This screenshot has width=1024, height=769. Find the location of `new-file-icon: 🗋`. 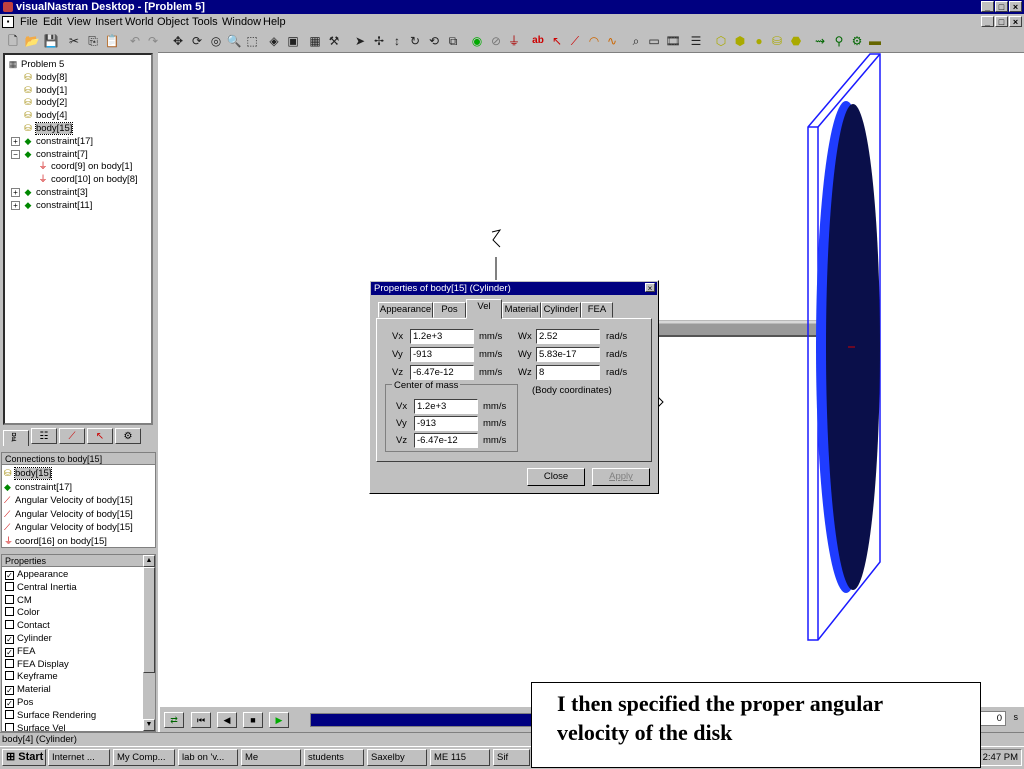

new-file-icon: 🗋 is located at coordinates (13, 41).